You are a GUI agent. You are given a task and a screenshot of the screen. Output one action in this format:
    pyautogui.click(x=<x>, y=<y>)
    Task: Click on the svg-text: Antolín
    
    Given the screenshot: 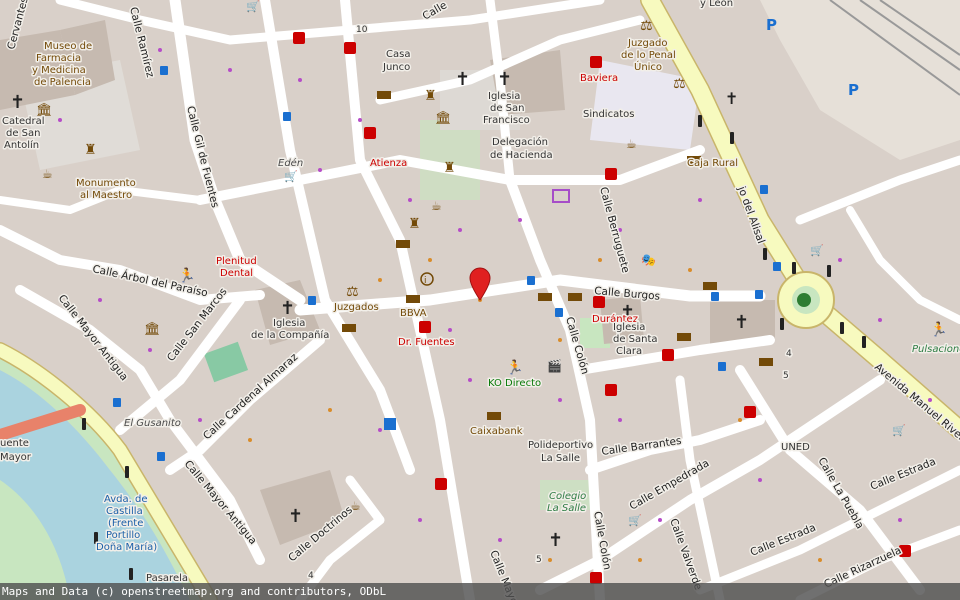 What is the action you would take?
    pyautogui.click(x=21, y=145)
    